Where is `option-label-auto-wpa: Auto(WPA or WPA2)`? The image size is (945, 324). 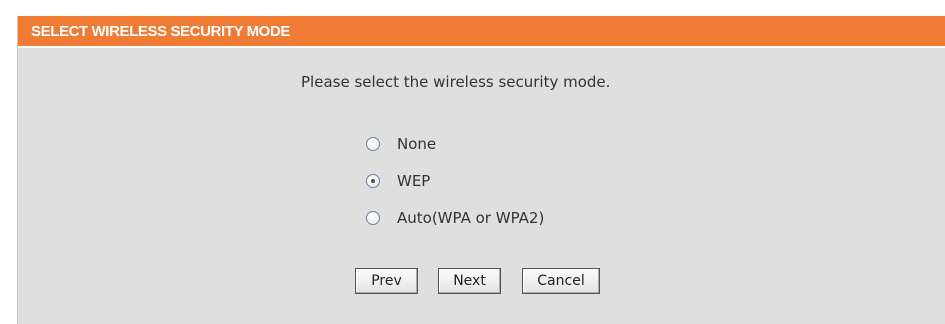 option-label-auto-wpa: Auto(WPA or WPA2) is located at coordinates (471, 218).